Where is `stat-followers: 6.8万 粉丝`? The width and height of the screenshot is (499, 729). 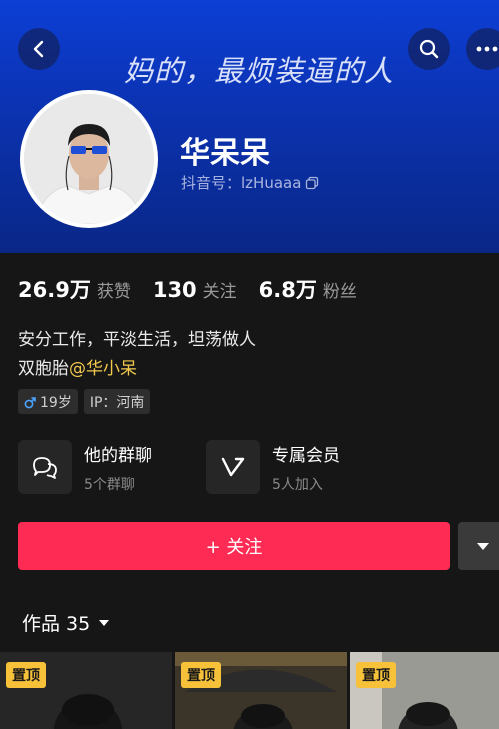 stat-followers: 6.8万 粉丝 is located at coordinates (308, 289).